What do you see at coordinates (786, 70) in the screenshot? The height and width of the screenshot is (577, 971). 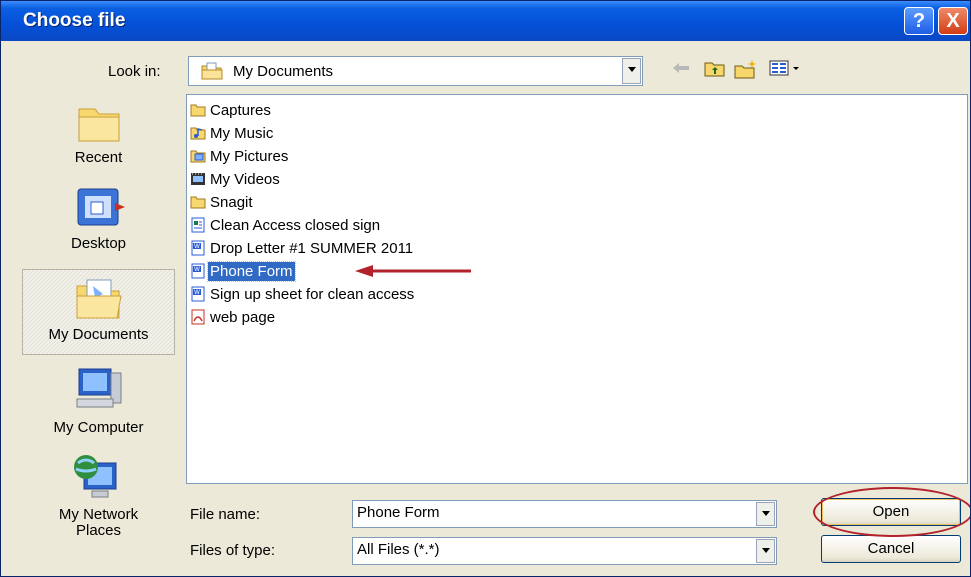 I see `views-menu-icon` at bounding box center [786, 70].